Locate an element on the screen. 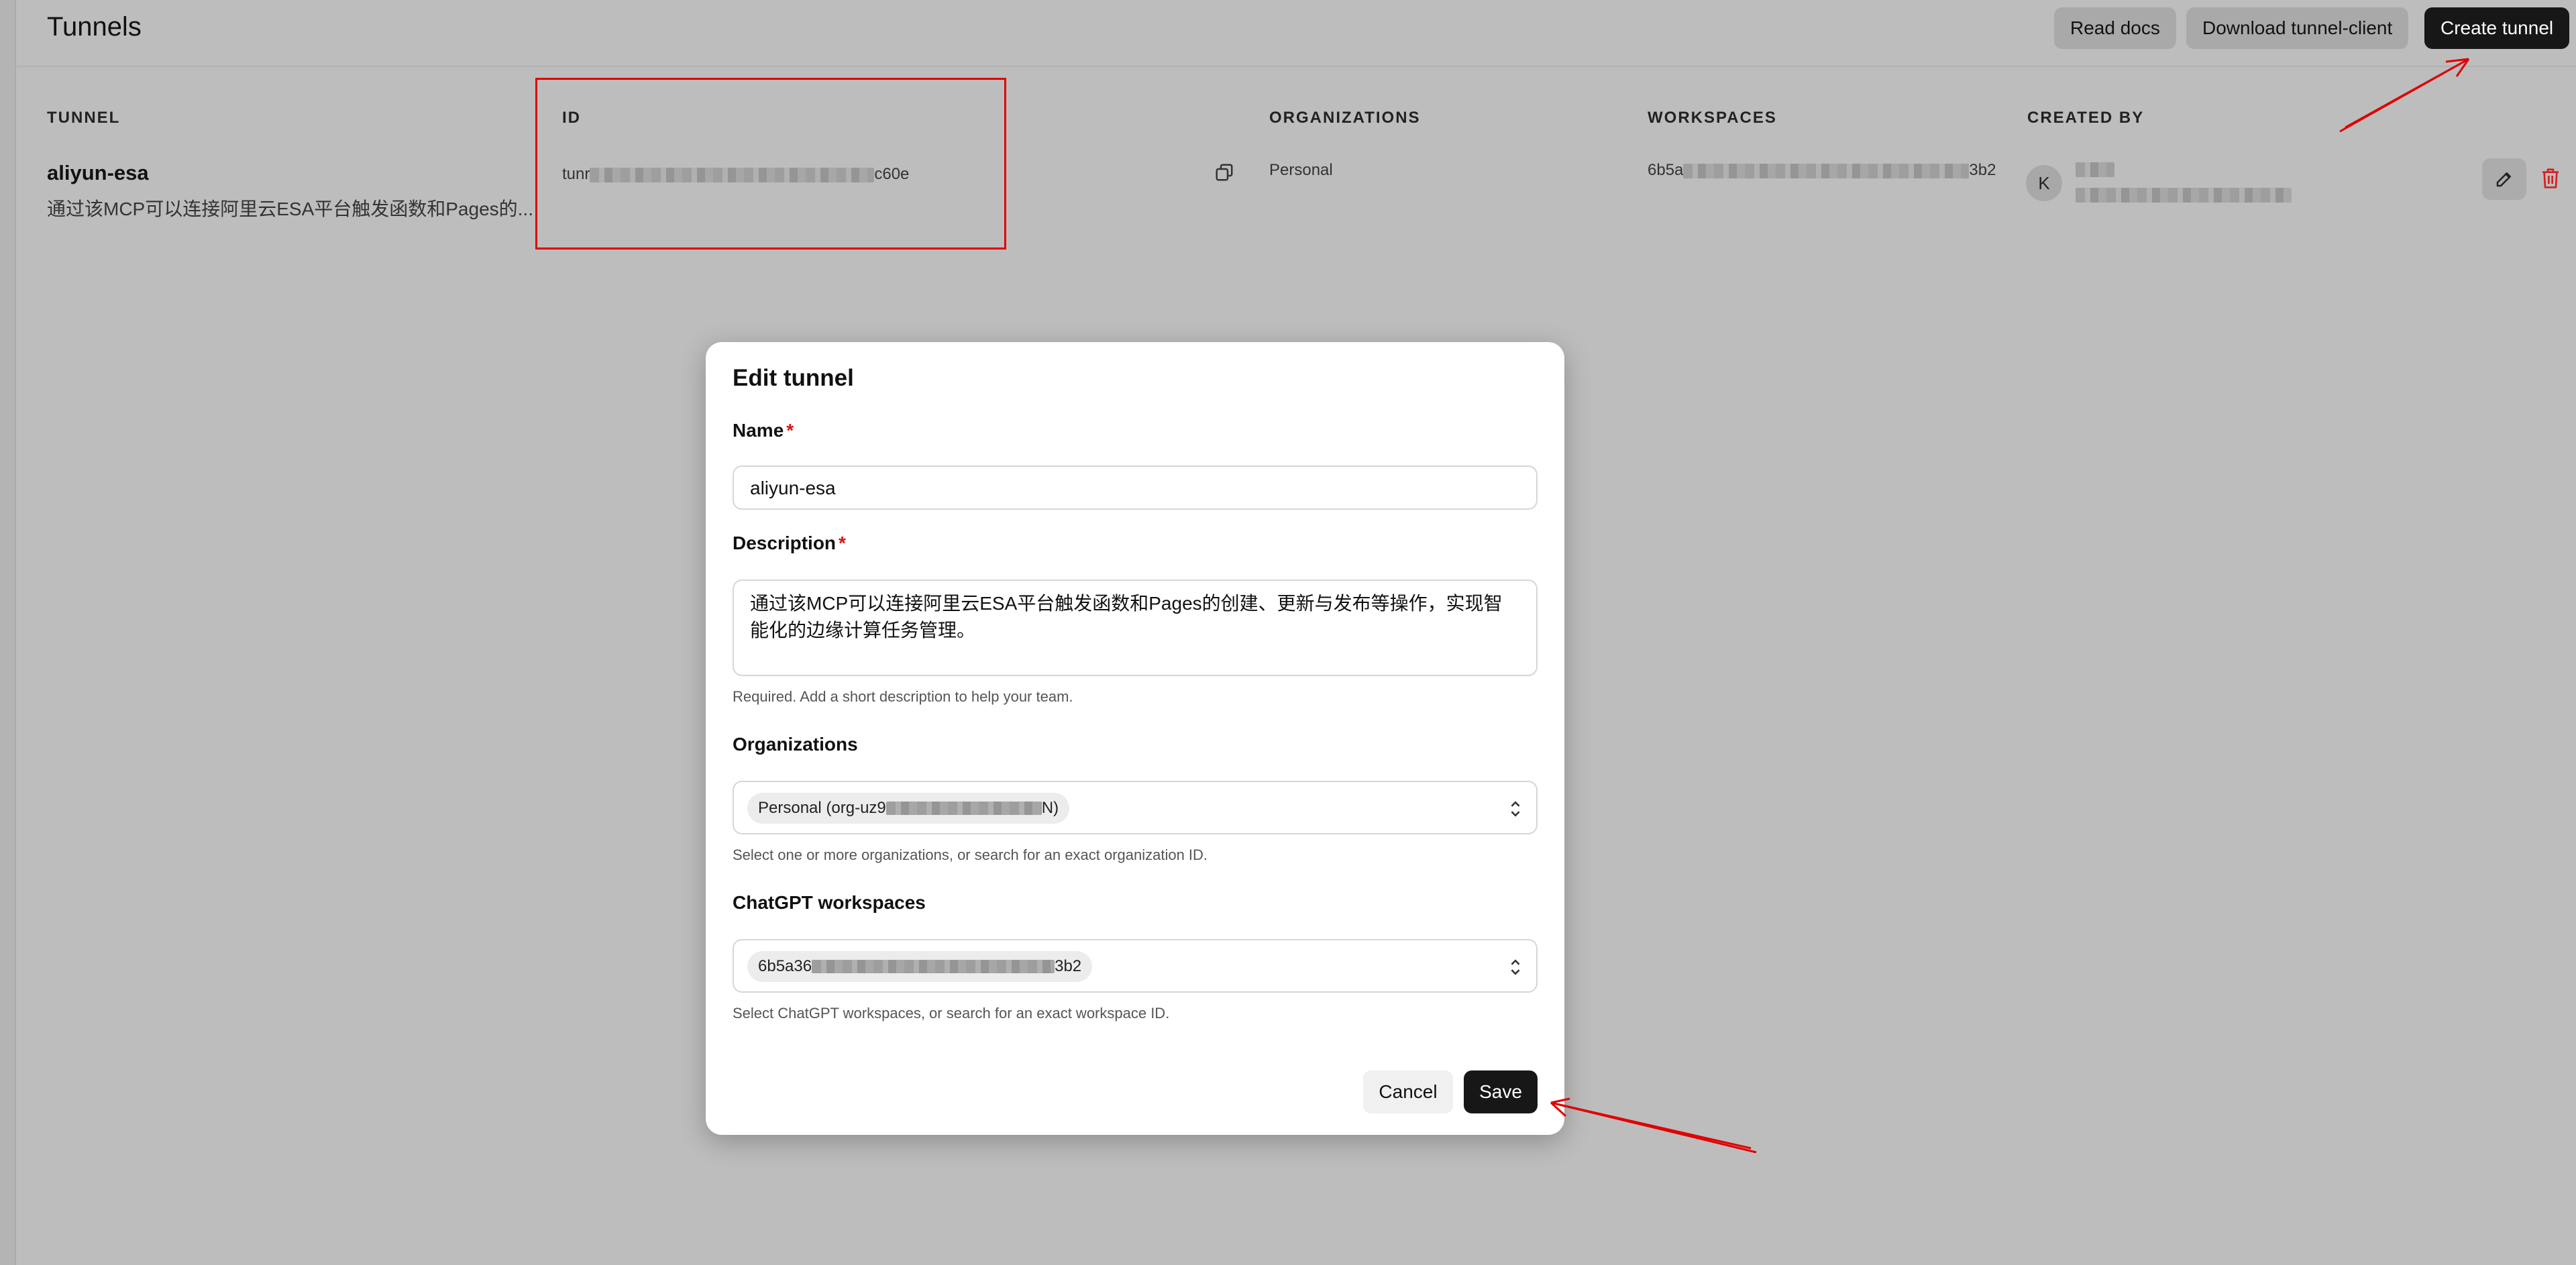  column-header-created-by: CREATED BY is located at coordinates (2086, 118).